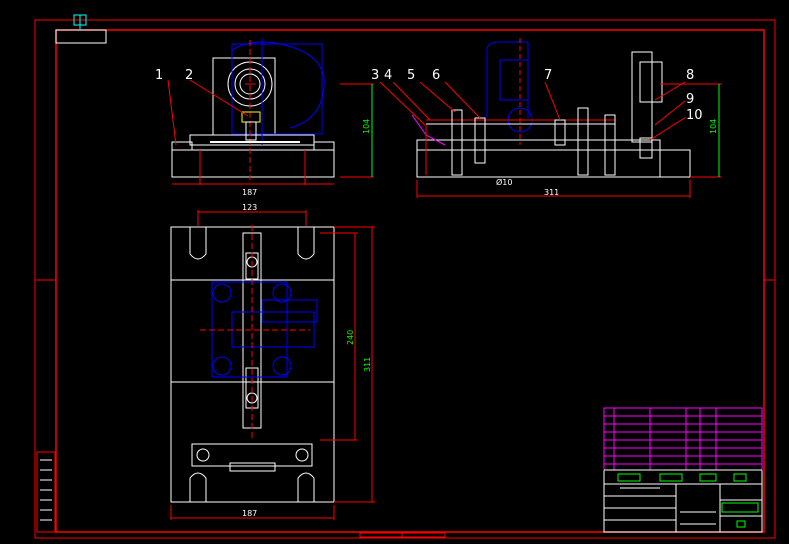  Describe the element at coordinates (367, 364) in the screenshot. I see `dim-plan-total-height: 311` at that location.